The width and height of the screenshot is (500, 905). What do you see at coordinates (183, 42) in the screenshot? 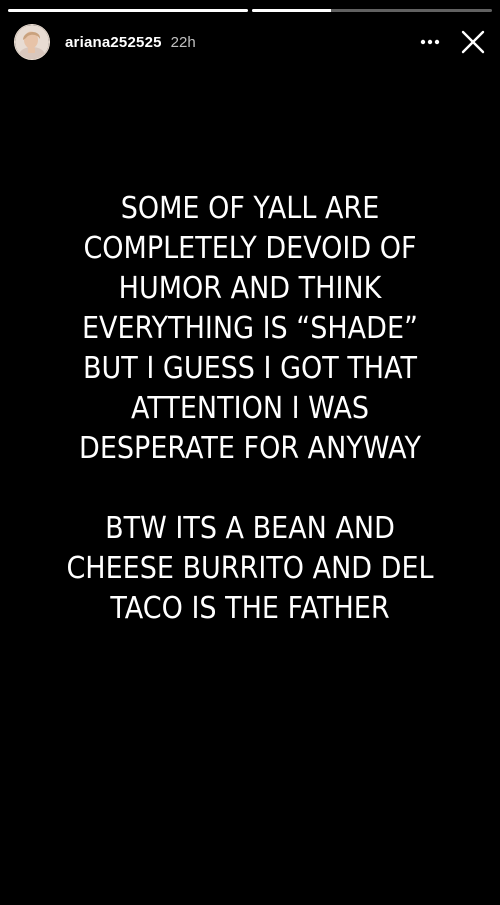
I see `timestamp: 22h` at bounding box center [183, 42].